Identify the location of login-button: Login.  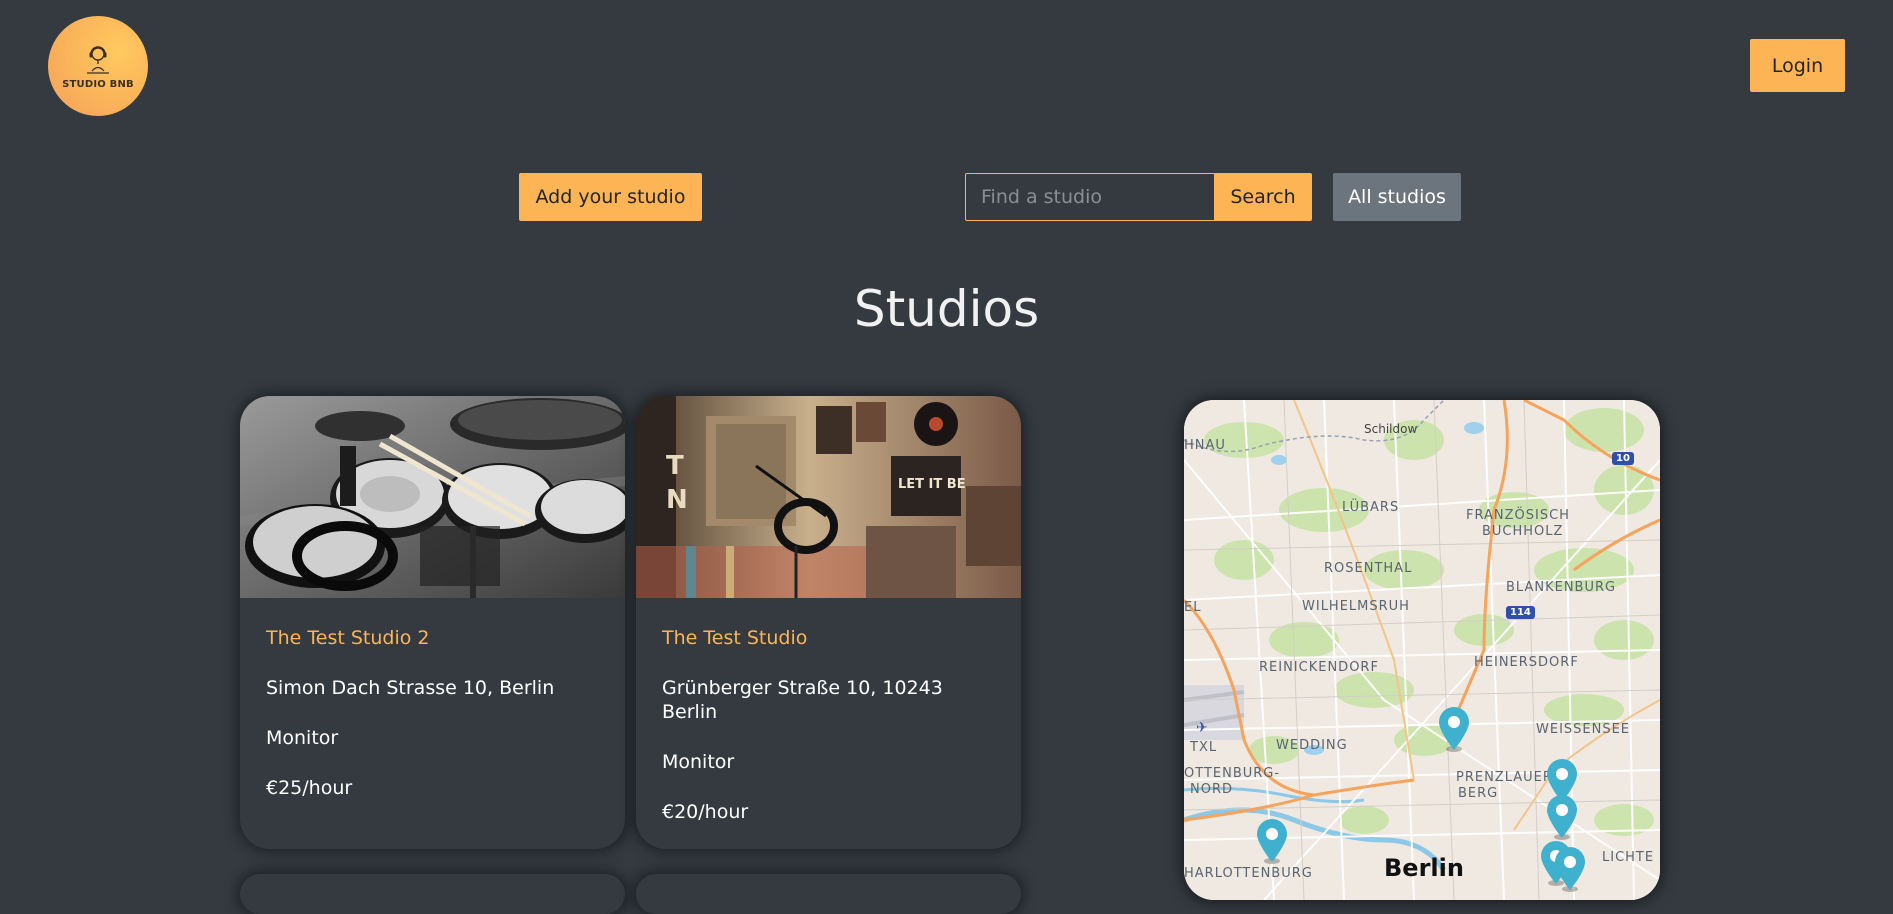
(1797, 65).